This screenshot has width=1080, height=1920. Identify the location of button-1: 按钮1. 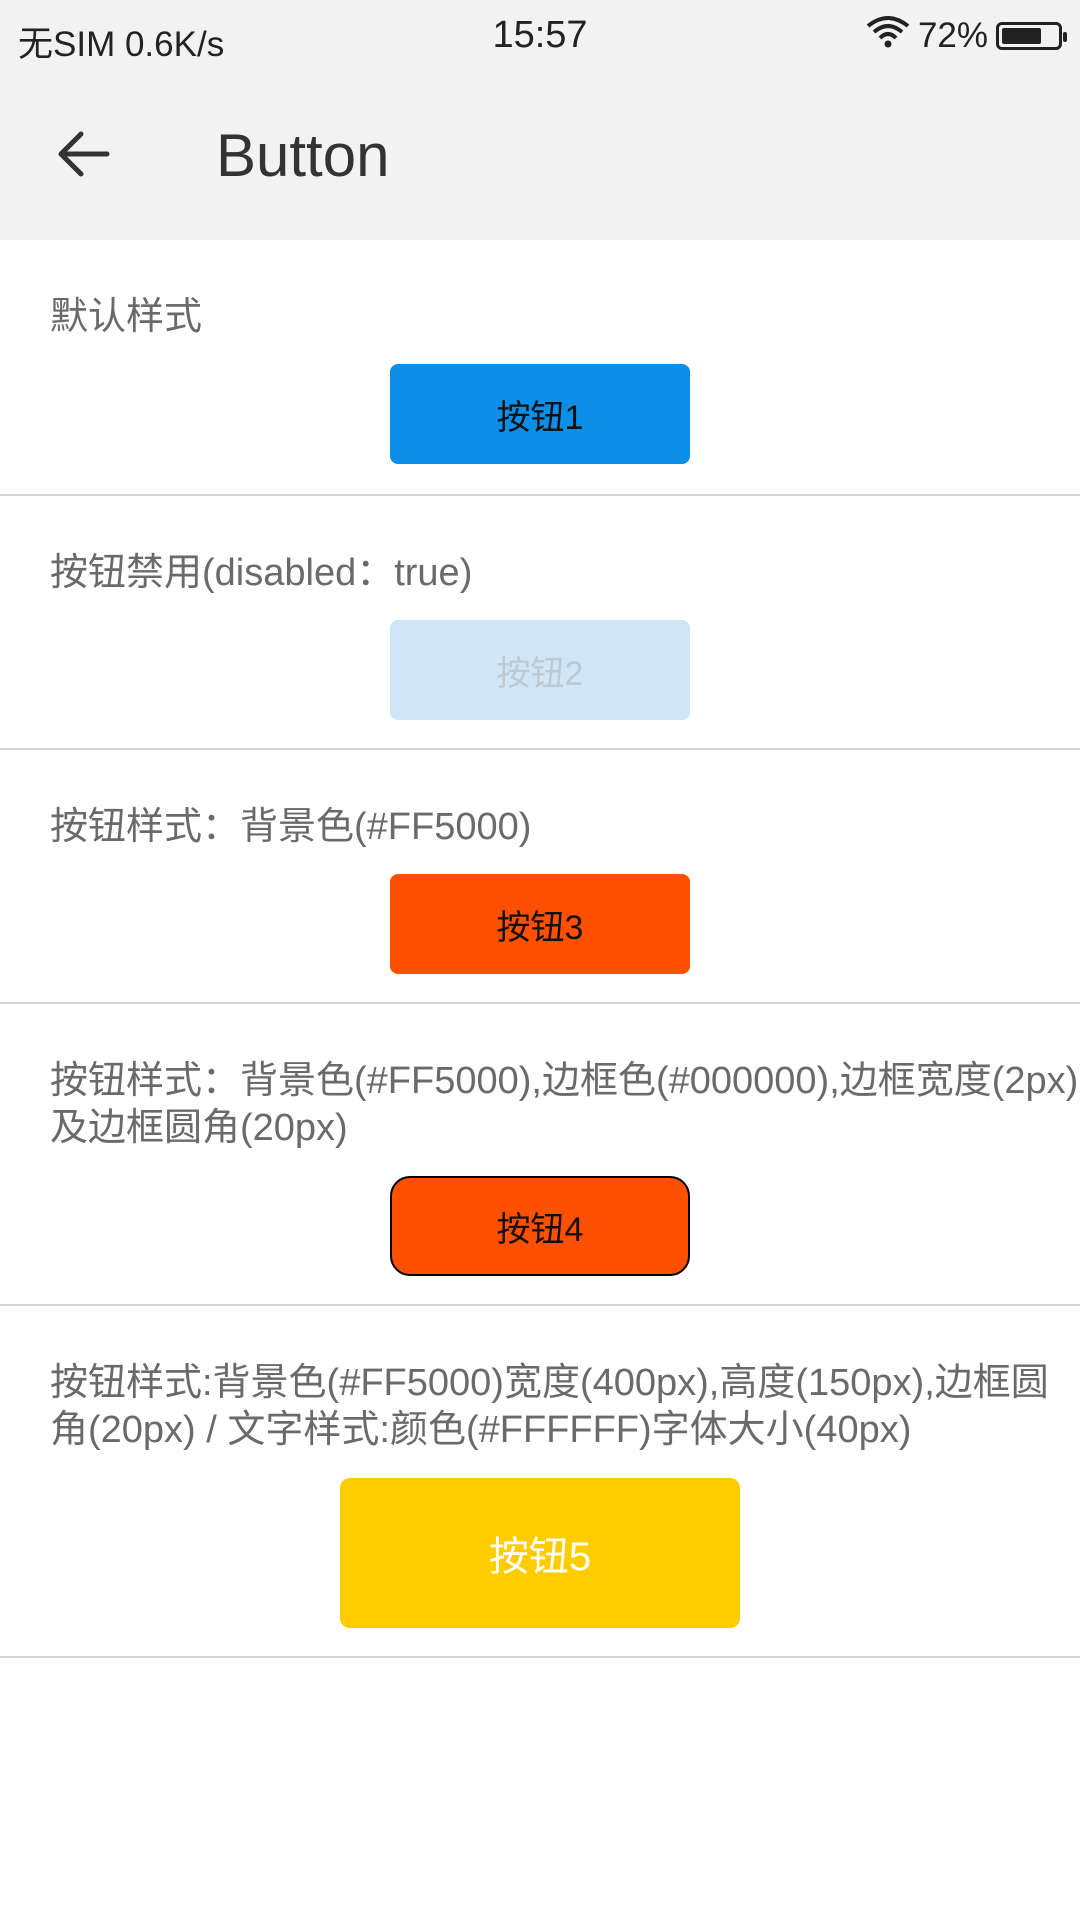
(540, 414).